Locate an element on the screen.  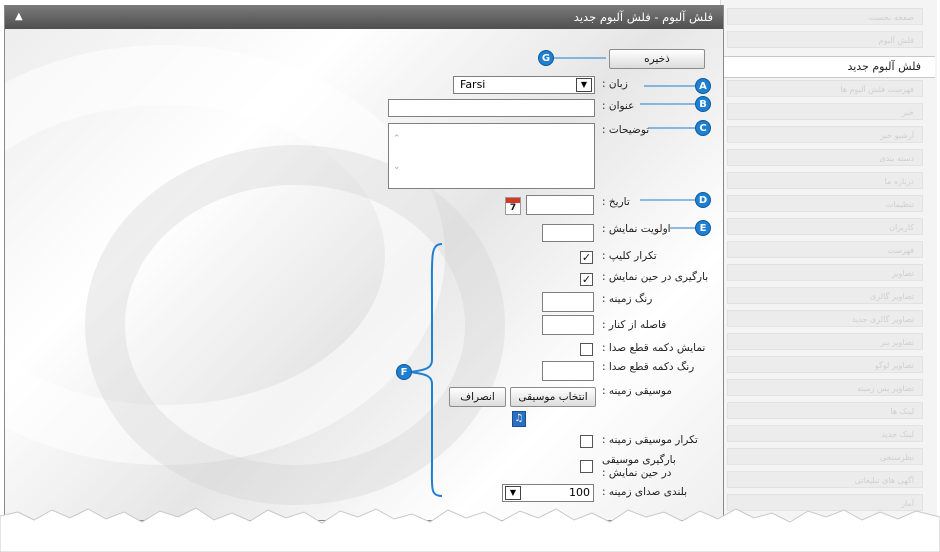
callout-f-badge: F is located at coordinates (404, 372).